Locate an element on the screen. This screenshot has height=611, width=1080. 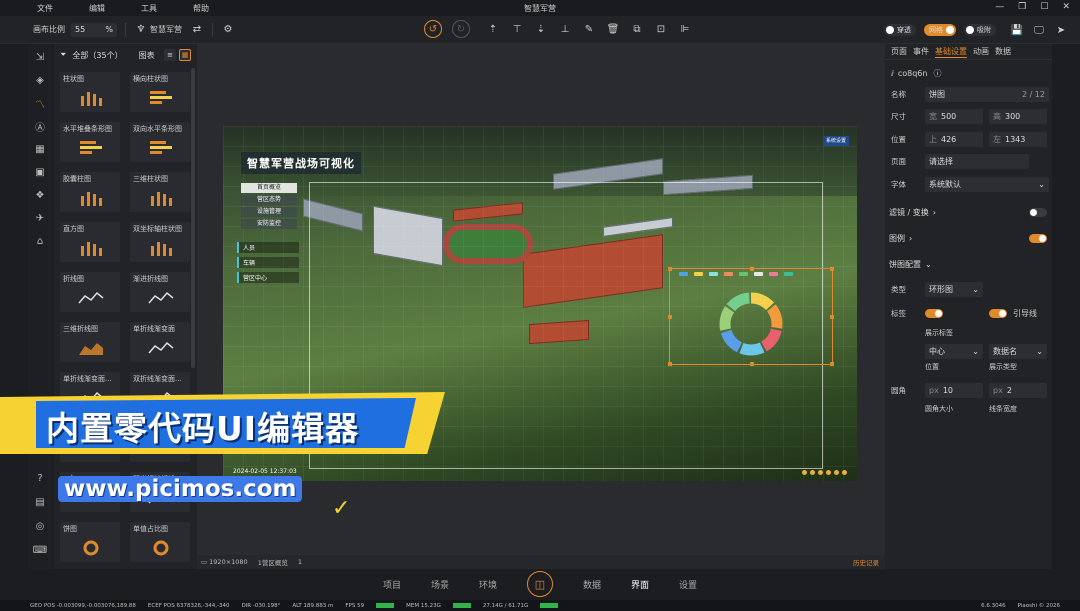
image-icon: ▣ is located at coordinates (40, 172).